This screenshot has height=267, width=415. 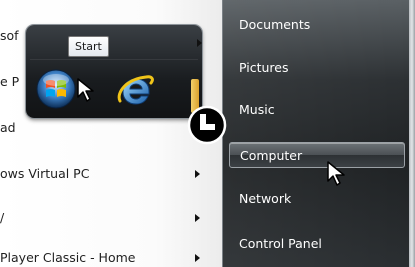 I want to click on program-item-label: ows Virtual PC, so click(x=45, y=173).